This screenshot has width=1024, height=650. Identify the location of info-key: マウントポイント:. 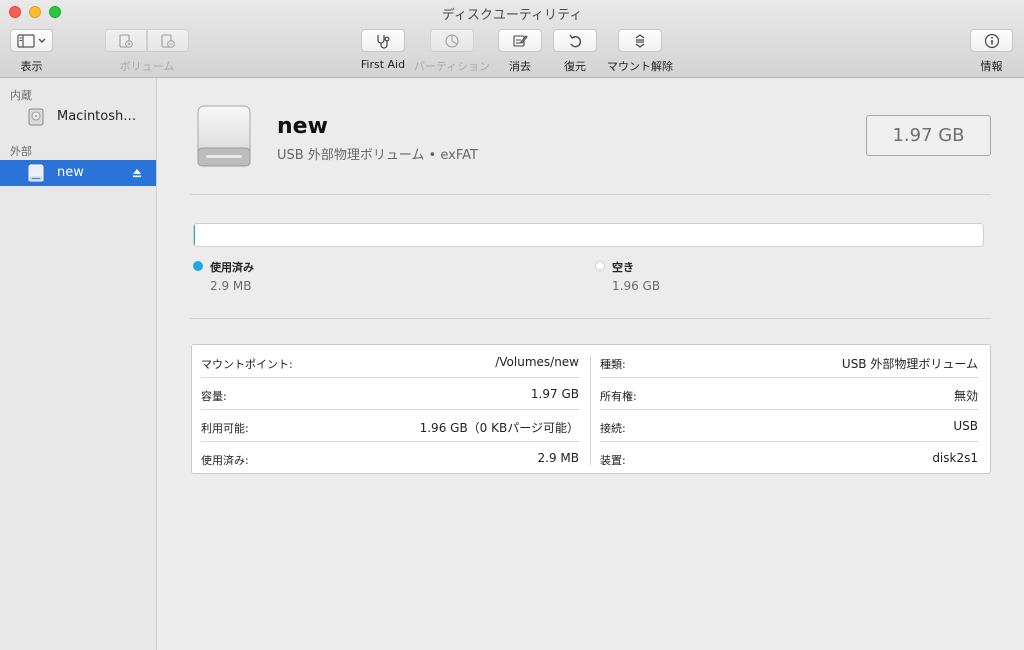
(247, 364).